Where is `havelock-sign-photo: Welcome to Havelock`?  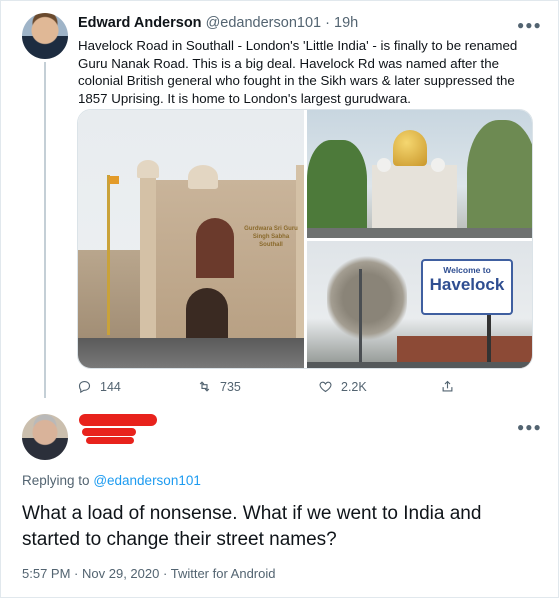 havelock-sign-photo: Welcome to Havelock is located at coordinates (419, 304).